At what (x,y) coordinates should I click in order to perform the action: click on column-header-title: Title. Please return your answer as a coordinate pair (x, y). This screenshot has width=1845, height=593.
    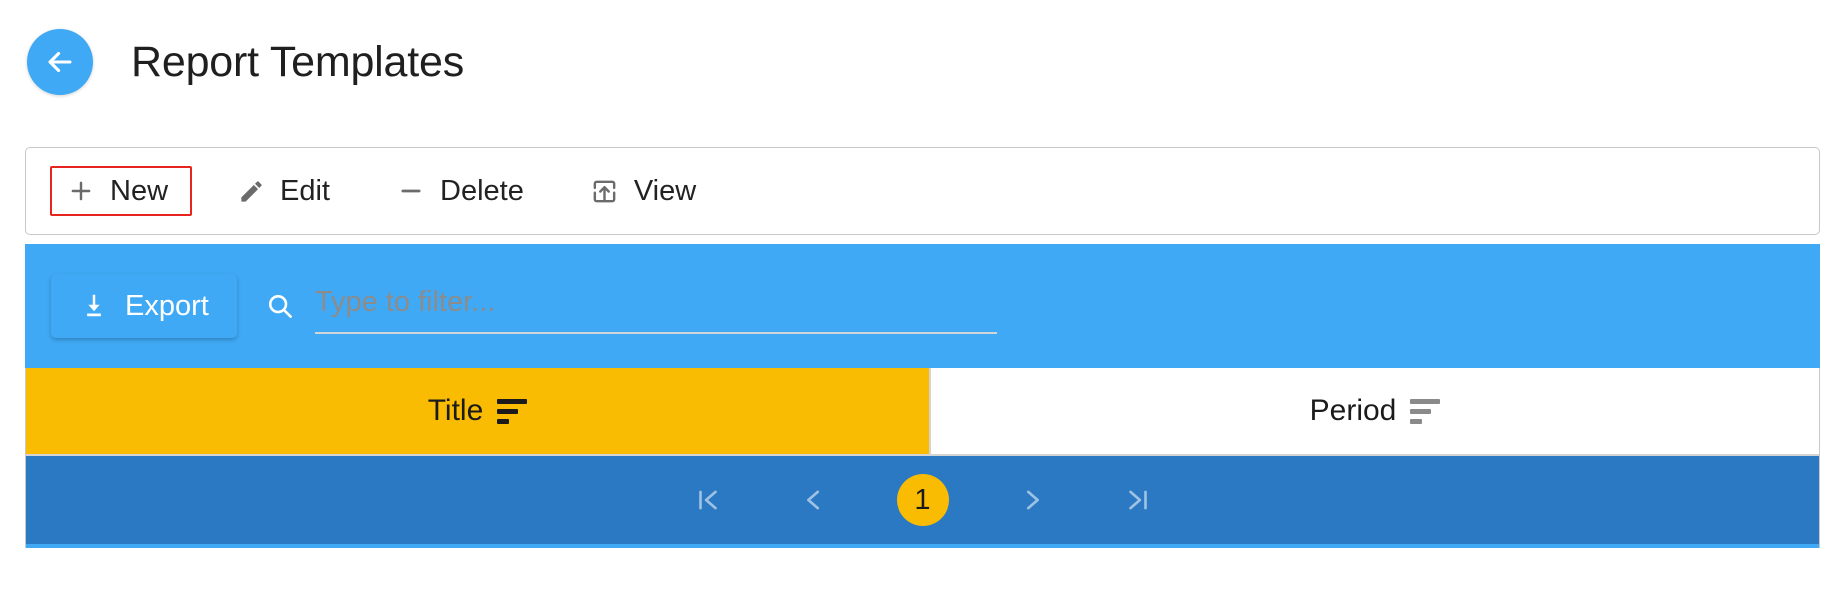
    Looking at the image, I should click on (477, 411).